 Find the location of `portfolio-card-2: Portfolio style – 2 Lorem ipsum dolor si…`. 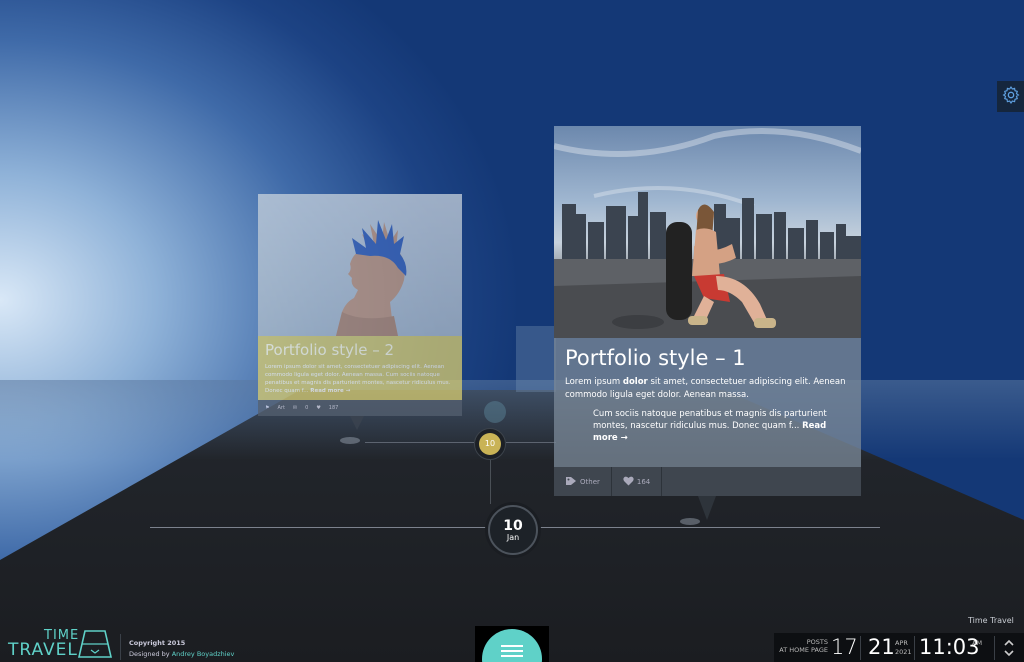

portfolio-card-2: Portfolio style – 2 Lorem ipsum dolor si… is located at coordinates (360, 312).